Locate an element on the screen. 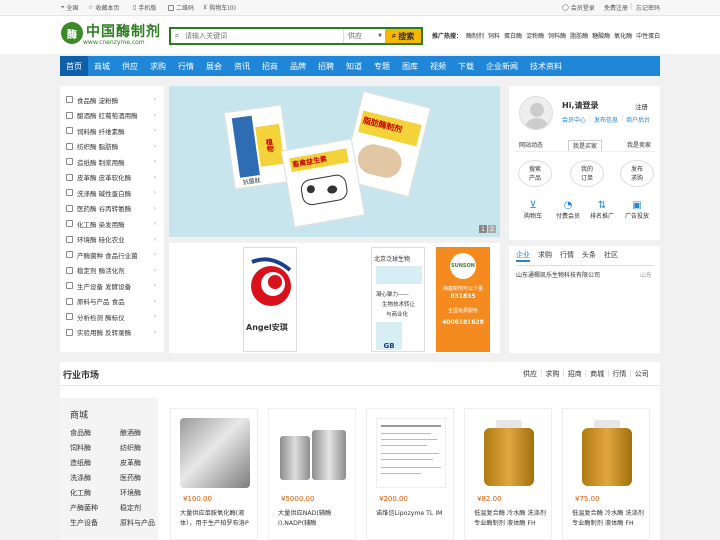  market-link-invest: 招商 is located at coordinates (575, 374).